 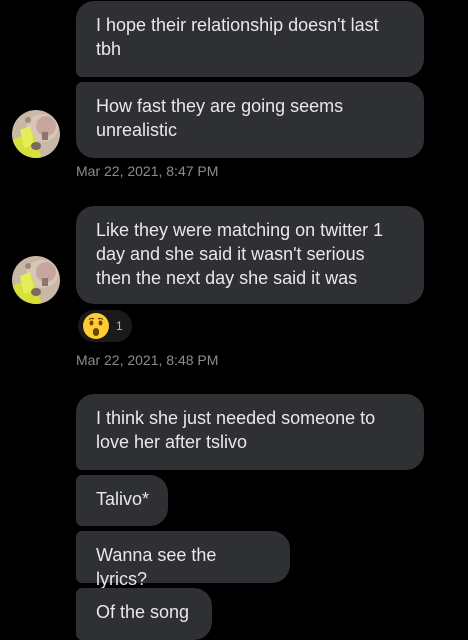 What do you see at coordinates (96, 326) in the screenshot?
I see `astonished-face-icon` at bounding box center [96, 326].